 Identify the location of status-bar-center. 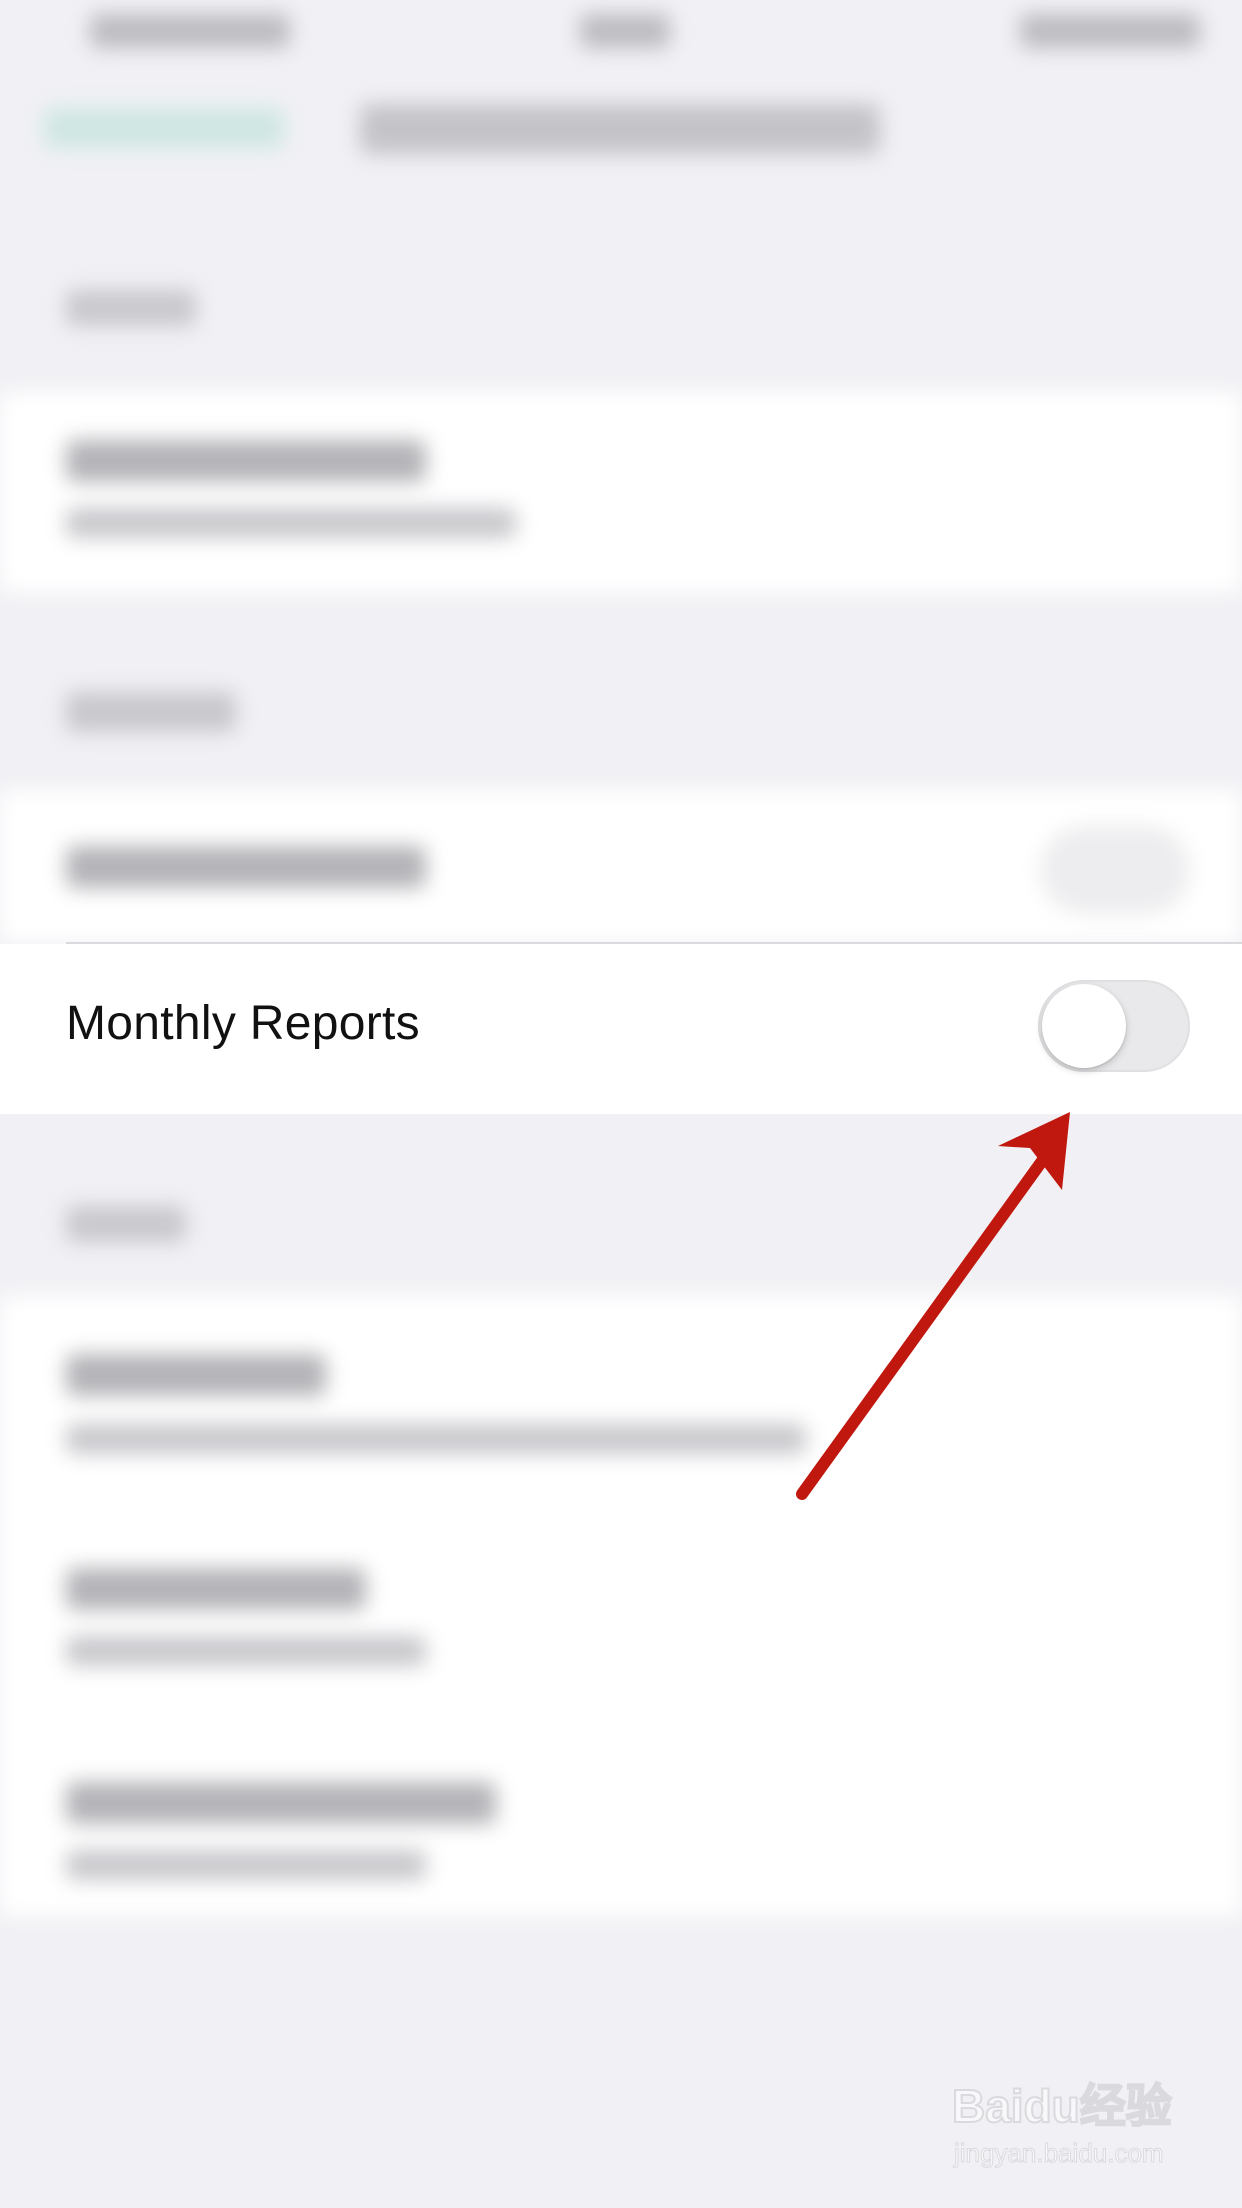
(625, 31).